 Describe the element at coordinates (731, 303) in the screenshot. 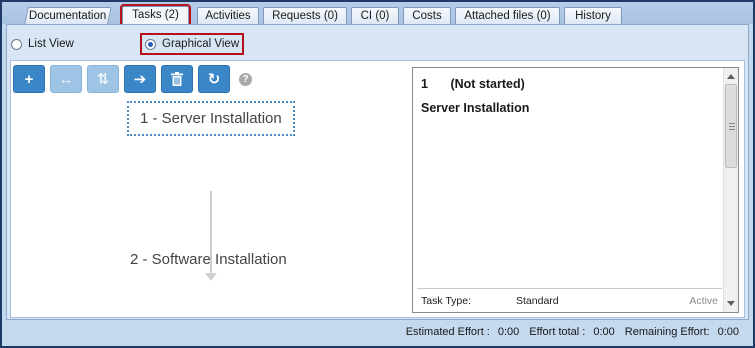

I see `scroll-down-icon` at that location.